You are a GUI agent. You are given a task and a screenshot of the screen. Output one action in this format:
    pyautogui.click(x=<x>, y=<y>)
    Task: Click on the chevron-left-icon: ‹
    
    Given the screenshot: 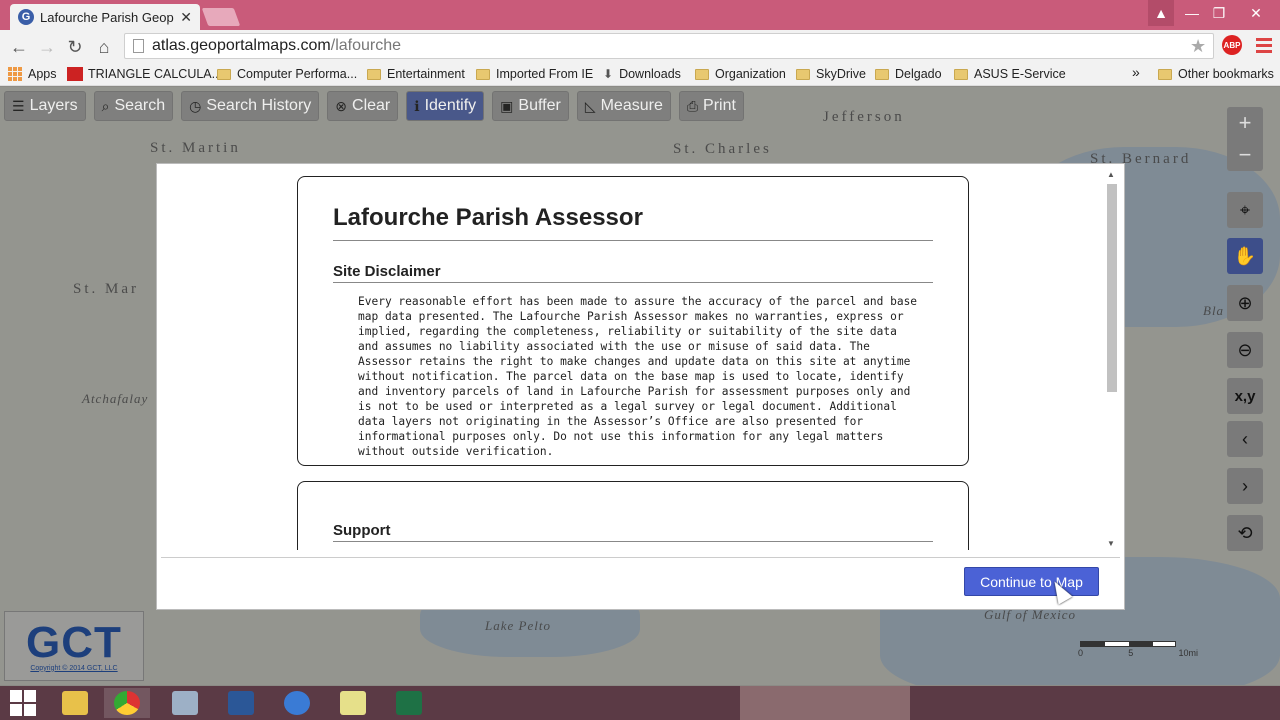 What is the action you would take?
    pyautogui.click(x=1245, y=438)
    